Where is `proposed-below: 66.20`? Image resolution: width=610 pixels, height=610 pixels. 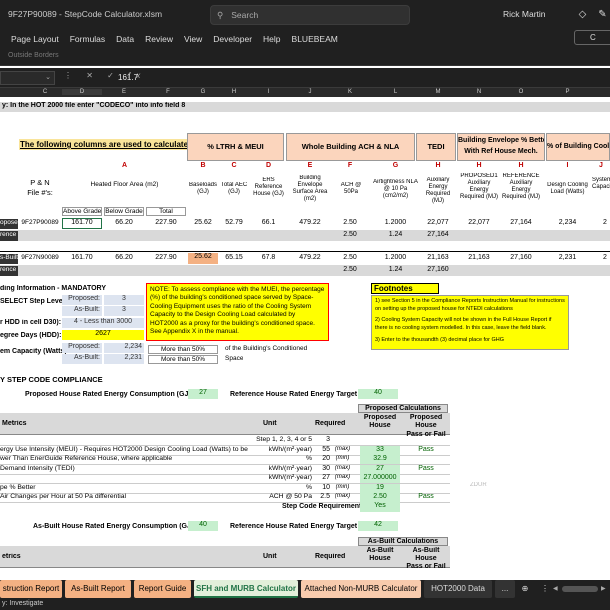
proposed-below: 66.20 is located at coordinates (124, 223).